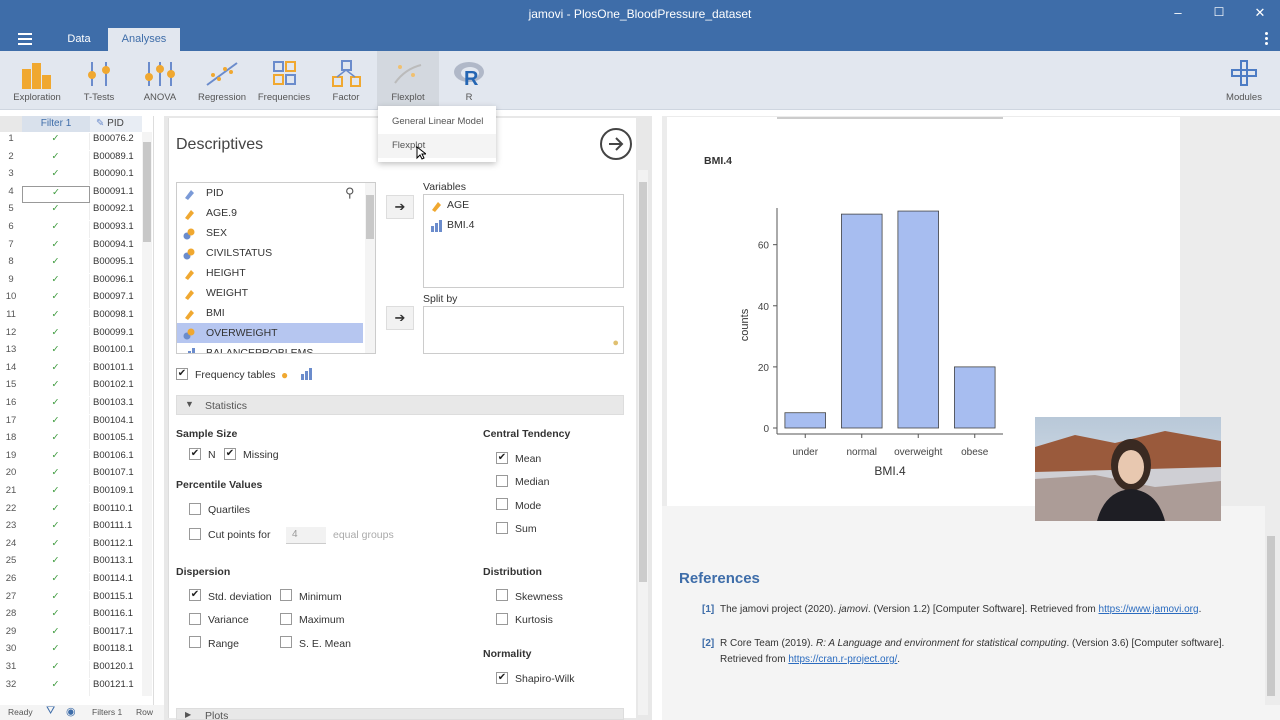  I want to click on pid-cell: B00112.1, so click(113, 543).